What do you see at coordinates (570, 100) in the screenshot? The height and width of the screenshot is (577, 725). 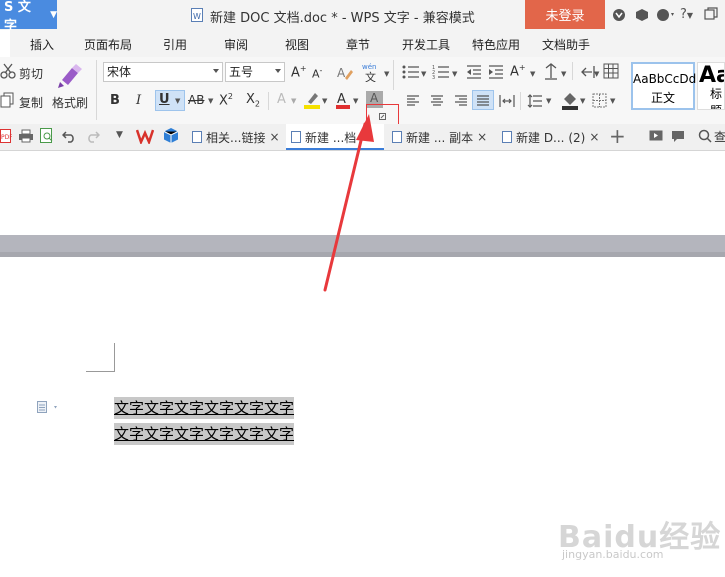 I see `paragraph-shading-icon` at bounding box center [570, 100].